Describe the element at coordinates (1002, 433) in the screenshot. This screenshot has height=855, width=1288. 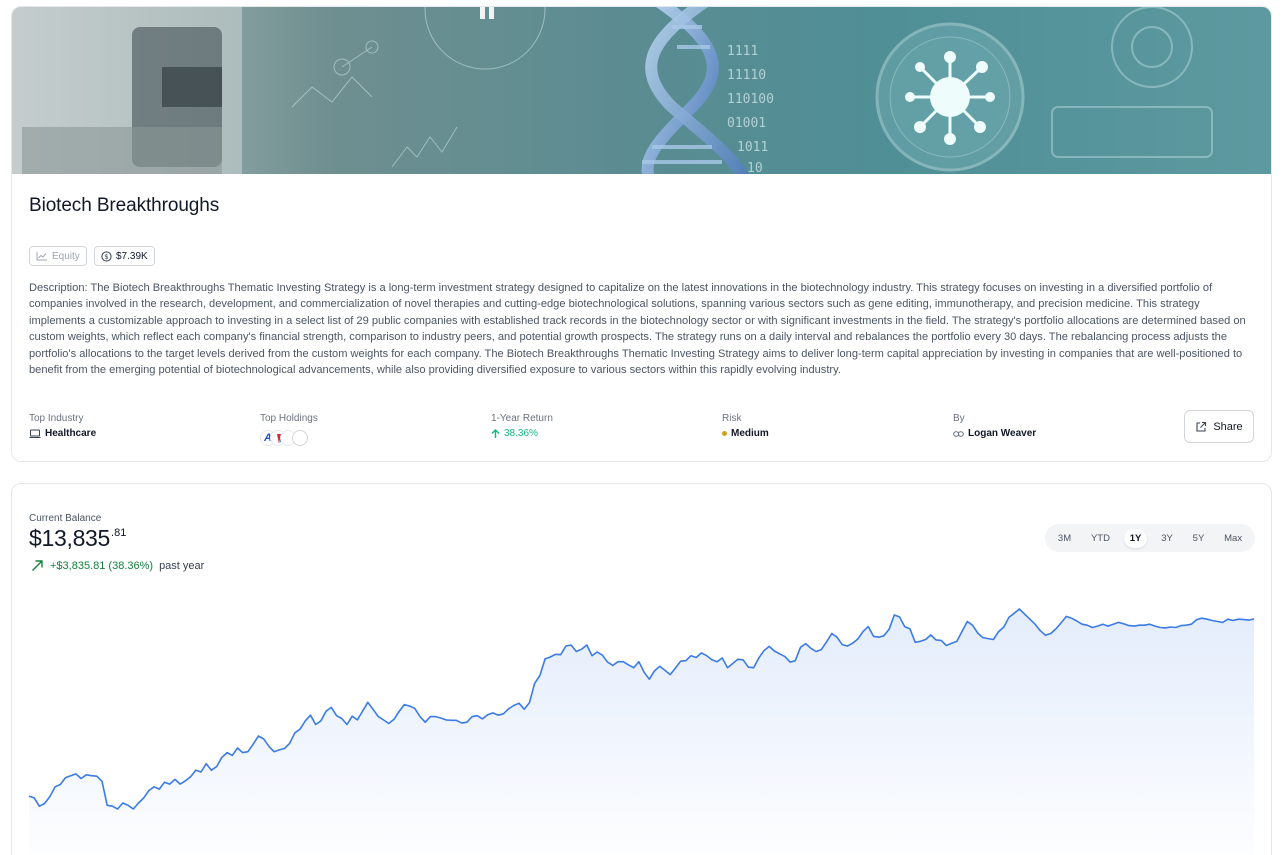
I see `author-name: Logan Weaver` at that location.